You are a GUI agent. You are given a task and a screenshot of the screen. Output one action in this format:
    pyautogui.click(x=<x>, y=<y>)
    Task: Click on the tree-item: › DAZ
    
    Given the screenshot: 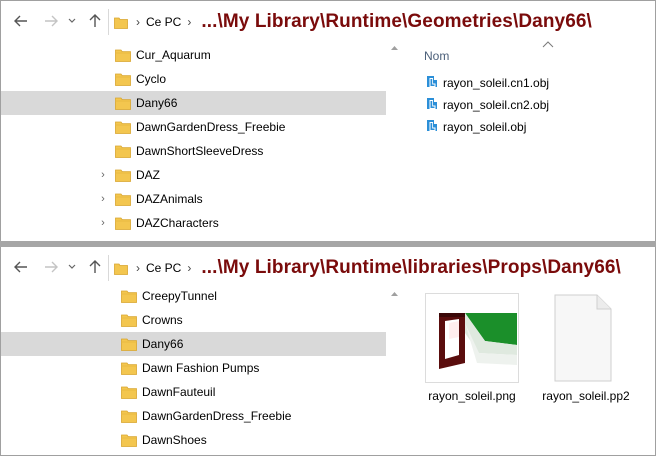 What is the action you would take?
    pyautogui.click(x=193, y=175)
    